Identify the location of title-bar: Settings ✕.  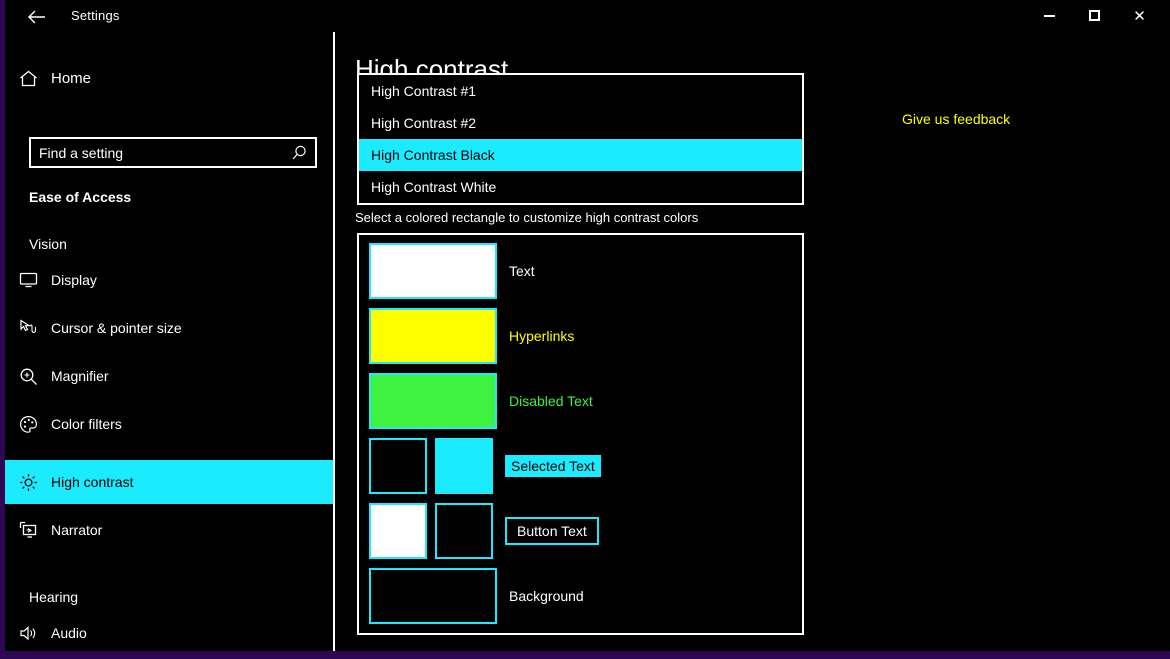
(587, 16).